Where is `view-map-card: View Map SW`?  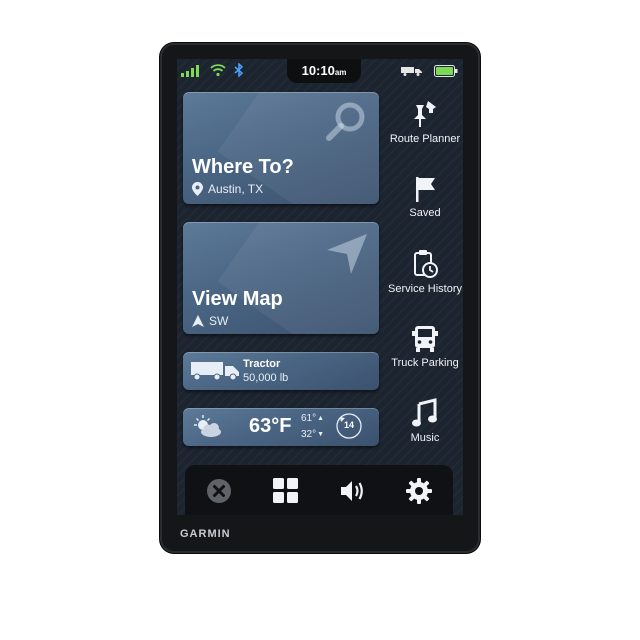 view-map-card: View Map SW is located at coordinates (281, 278).